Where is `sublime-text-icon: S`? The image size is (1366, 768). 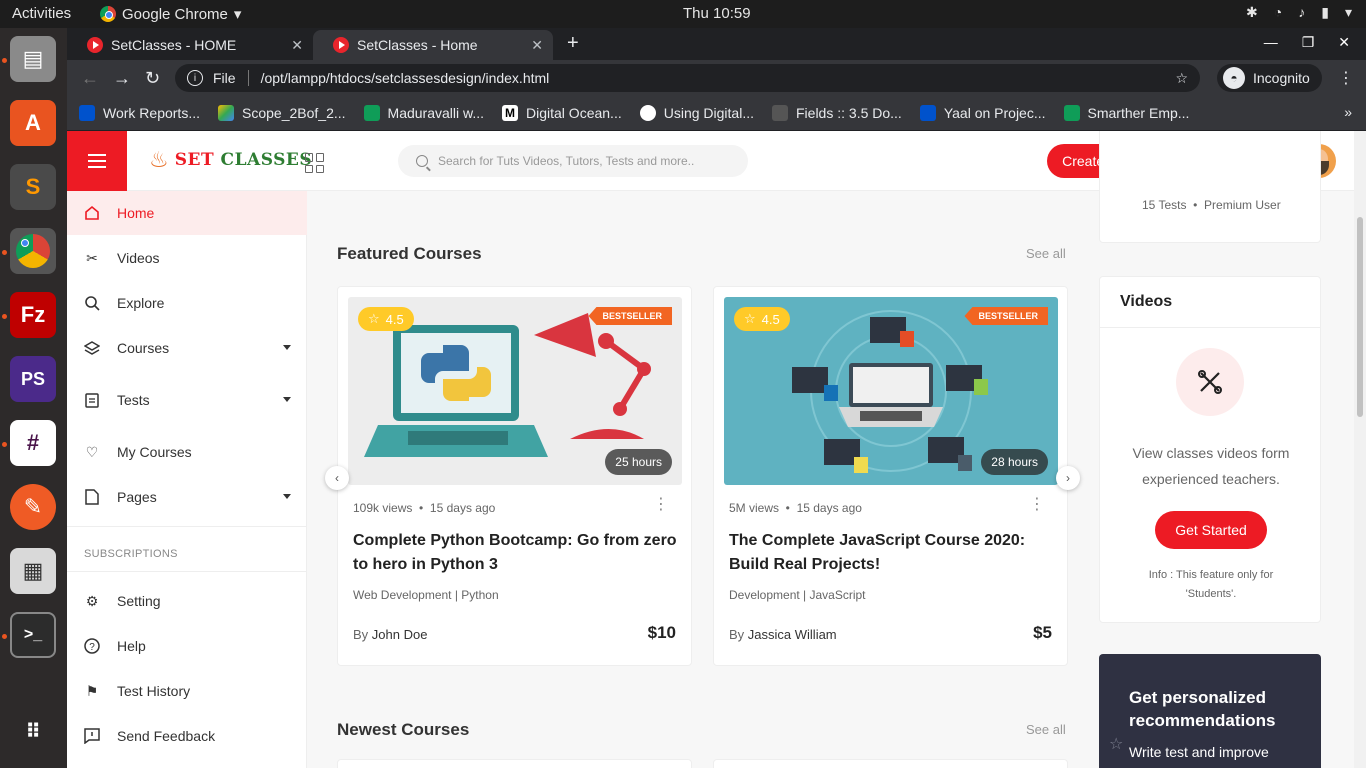 sublime-text-icon: S is located at coordinates (33, 187).